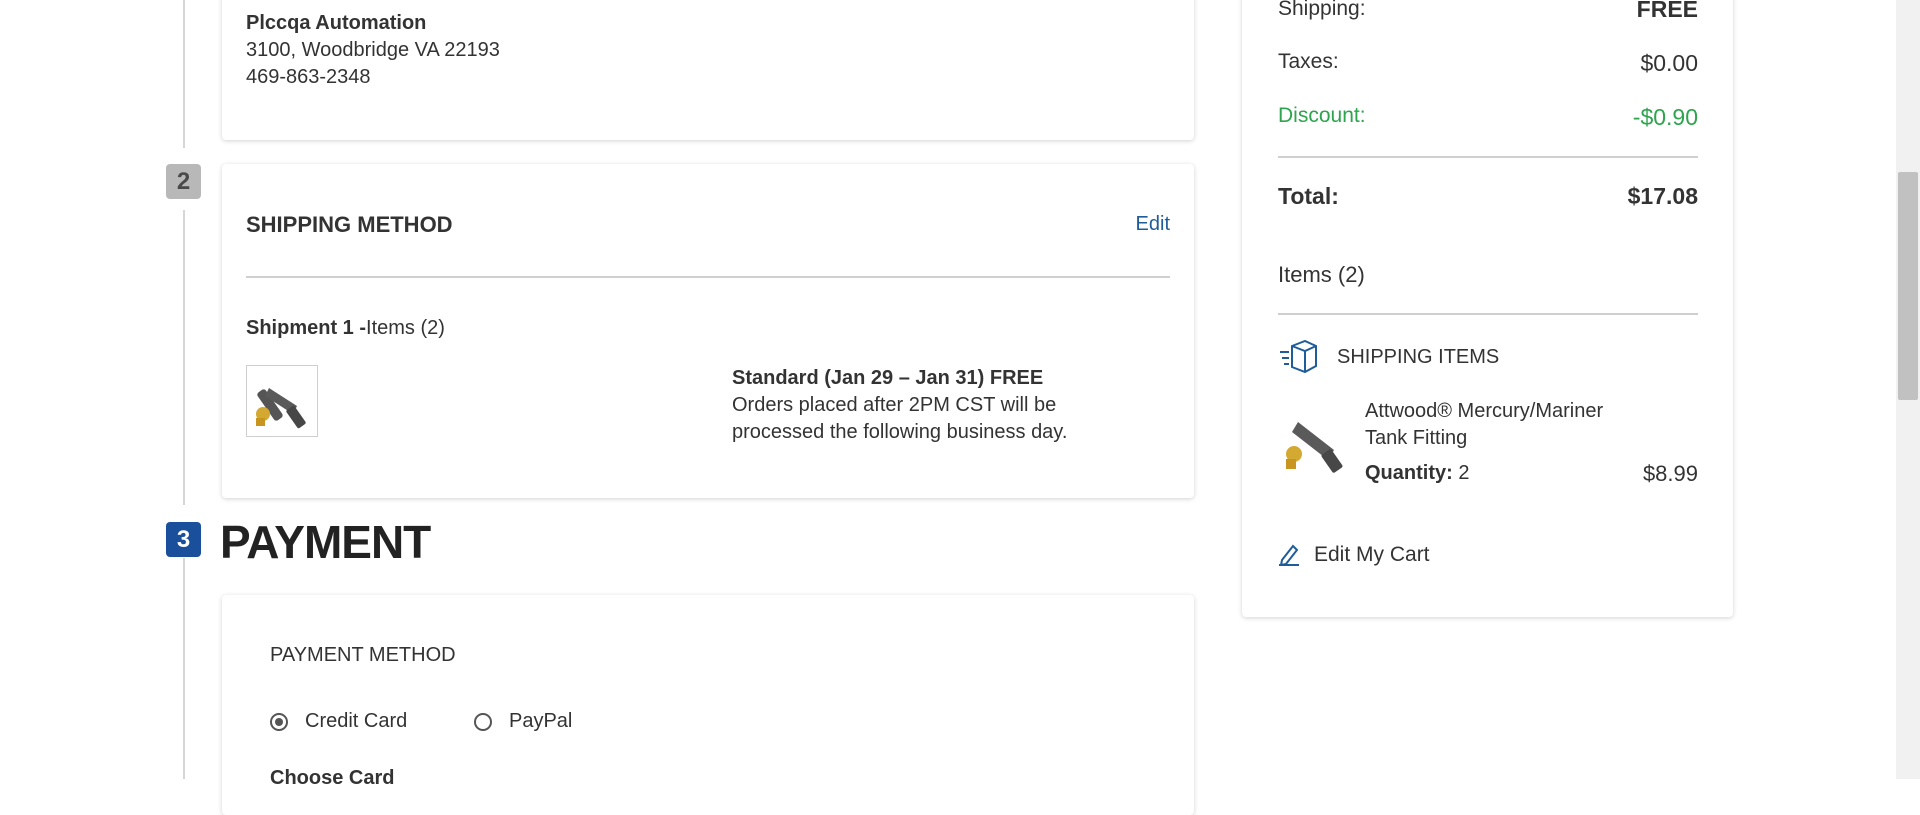 The image size is (1920, 815). What do you see at coordinates (894, 405) in the screenshot?
I see `shipping-option-note-1: Orders placed after 2PM CST will be` at bounding box center [894, 405].